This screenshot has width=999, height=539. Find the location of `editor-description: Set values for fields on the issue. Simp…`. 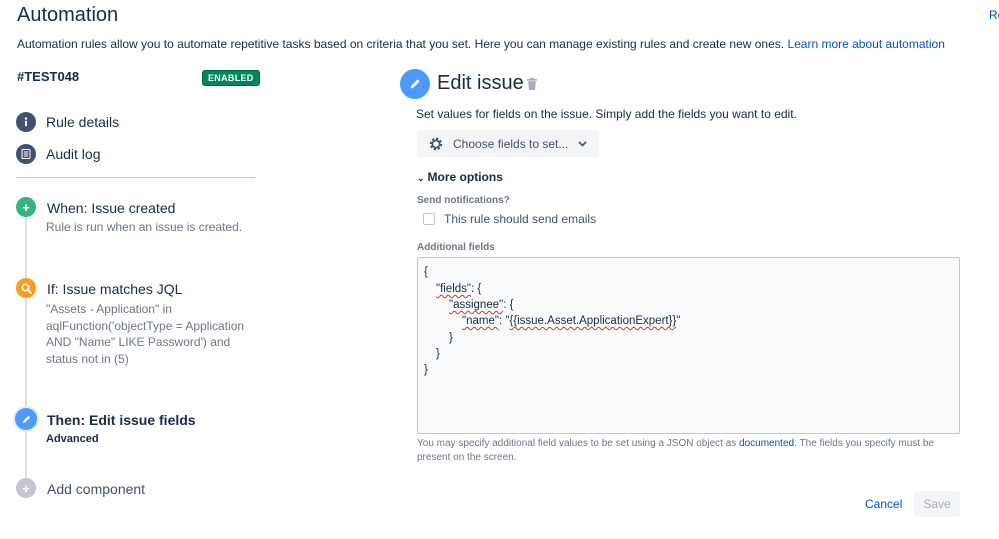

editor-description: Set values for fields on the issue. Simp… is located at coordinates (606, 114).